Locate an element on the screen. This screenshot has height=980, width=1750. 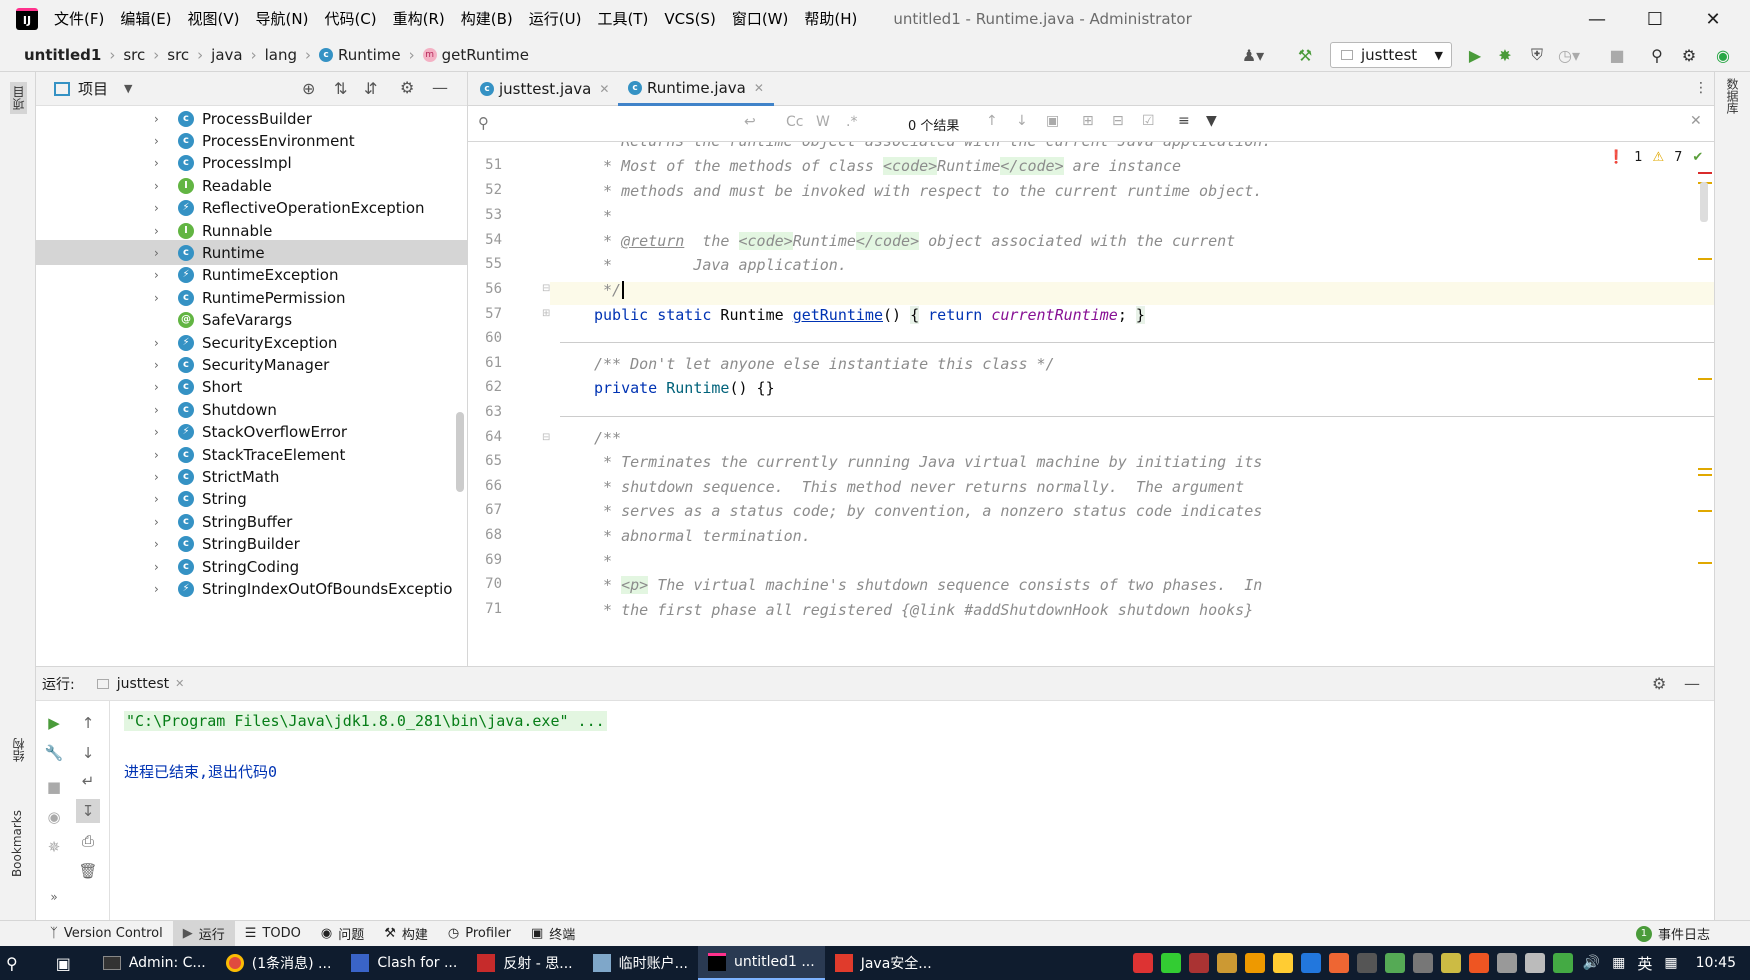
run-tab: ▶ 运行 is located at coordinates (203, 933).